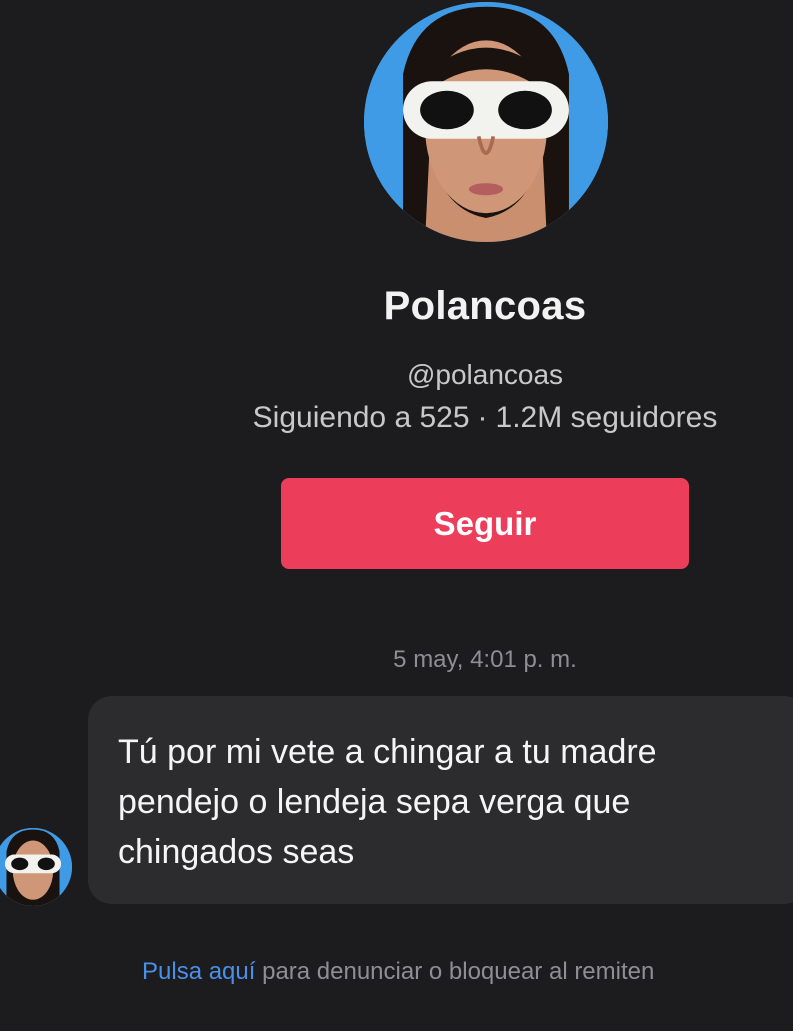  Describe the element at coordinates (485, 659) in the screenshot. I see `message-timestamp: 5 may, 4:01 p. m.` at that location.